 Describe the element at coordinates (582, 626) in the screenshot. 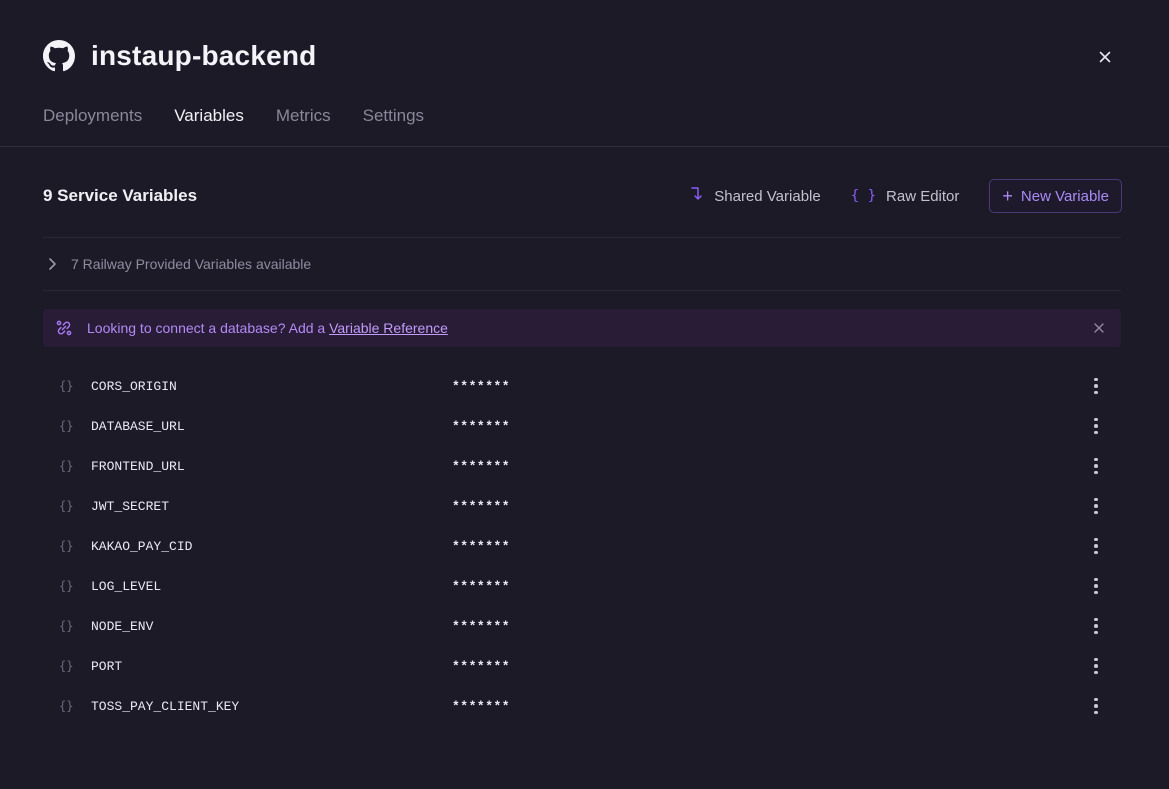

I see `variable-row: {} NODE_ENV *******` at that location.